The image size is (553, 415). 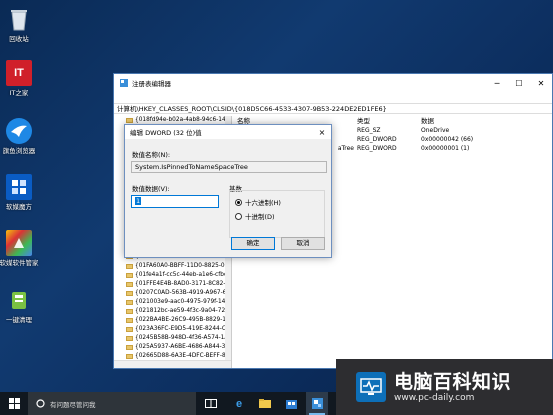 I want to click on value-data-text: 1, so click(x=138, y=201).